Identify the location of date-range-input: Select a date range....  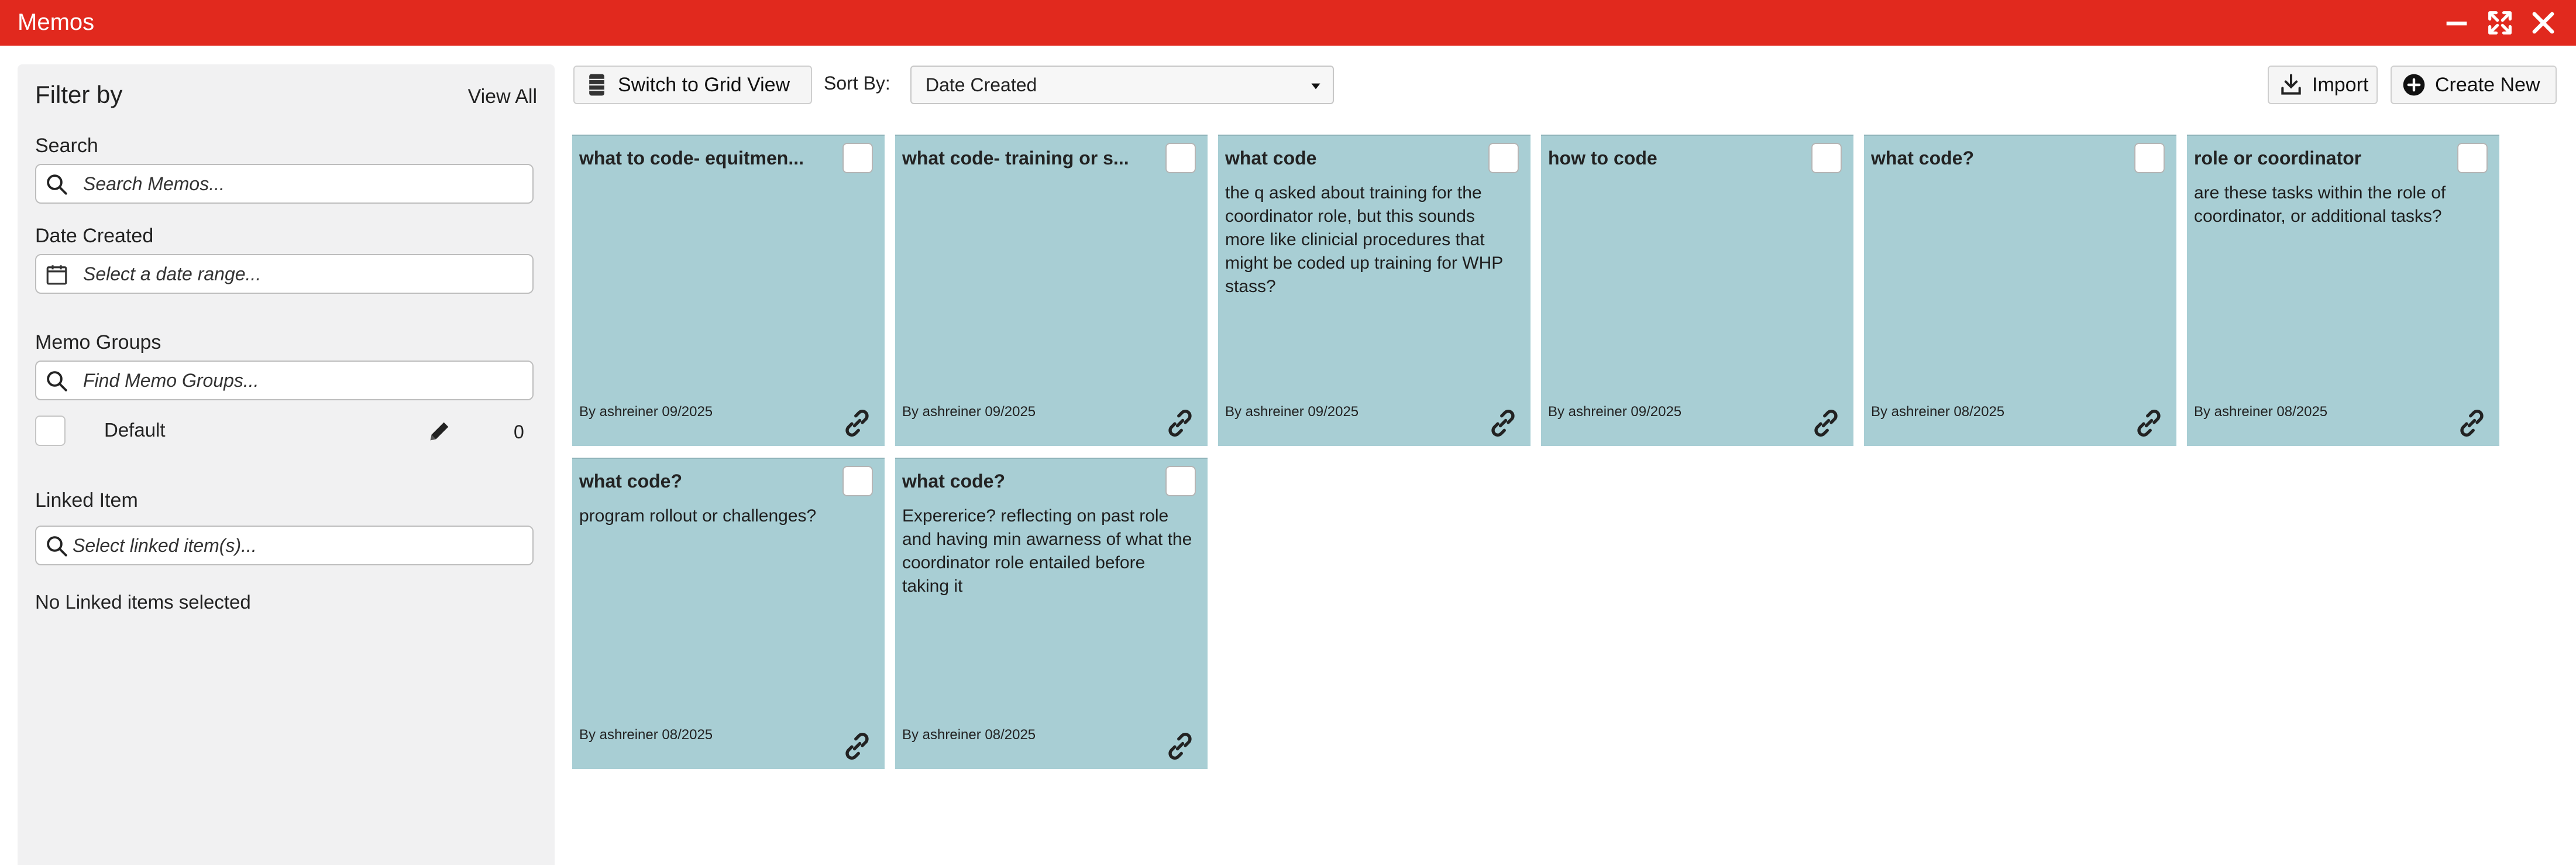
(284, 274).